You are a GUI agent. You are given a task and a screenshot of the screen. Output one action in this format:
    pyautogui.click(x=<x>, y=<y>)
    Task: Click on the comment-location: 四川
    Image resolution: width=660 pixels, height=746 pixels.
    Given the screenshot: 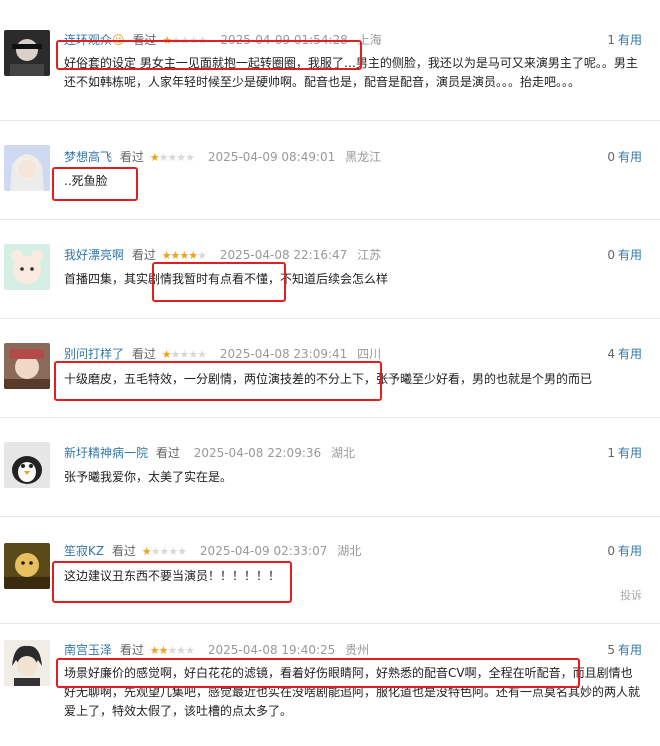 What is the action you would take?
    pyautogui.click(x=369, y=354)
    